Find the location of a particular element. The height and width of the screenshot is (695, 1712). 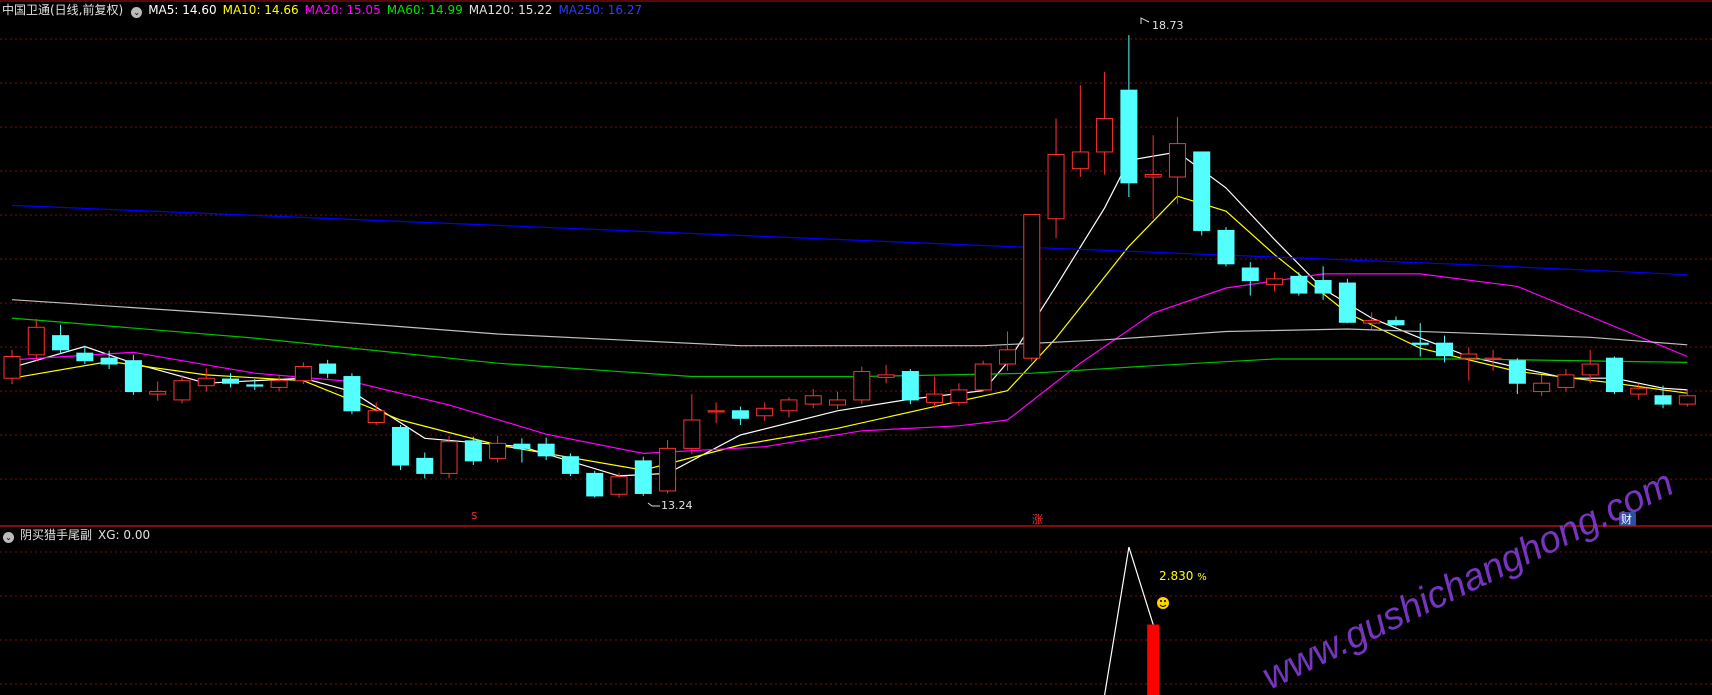

ma250-line is located at coordinates (849, 240).